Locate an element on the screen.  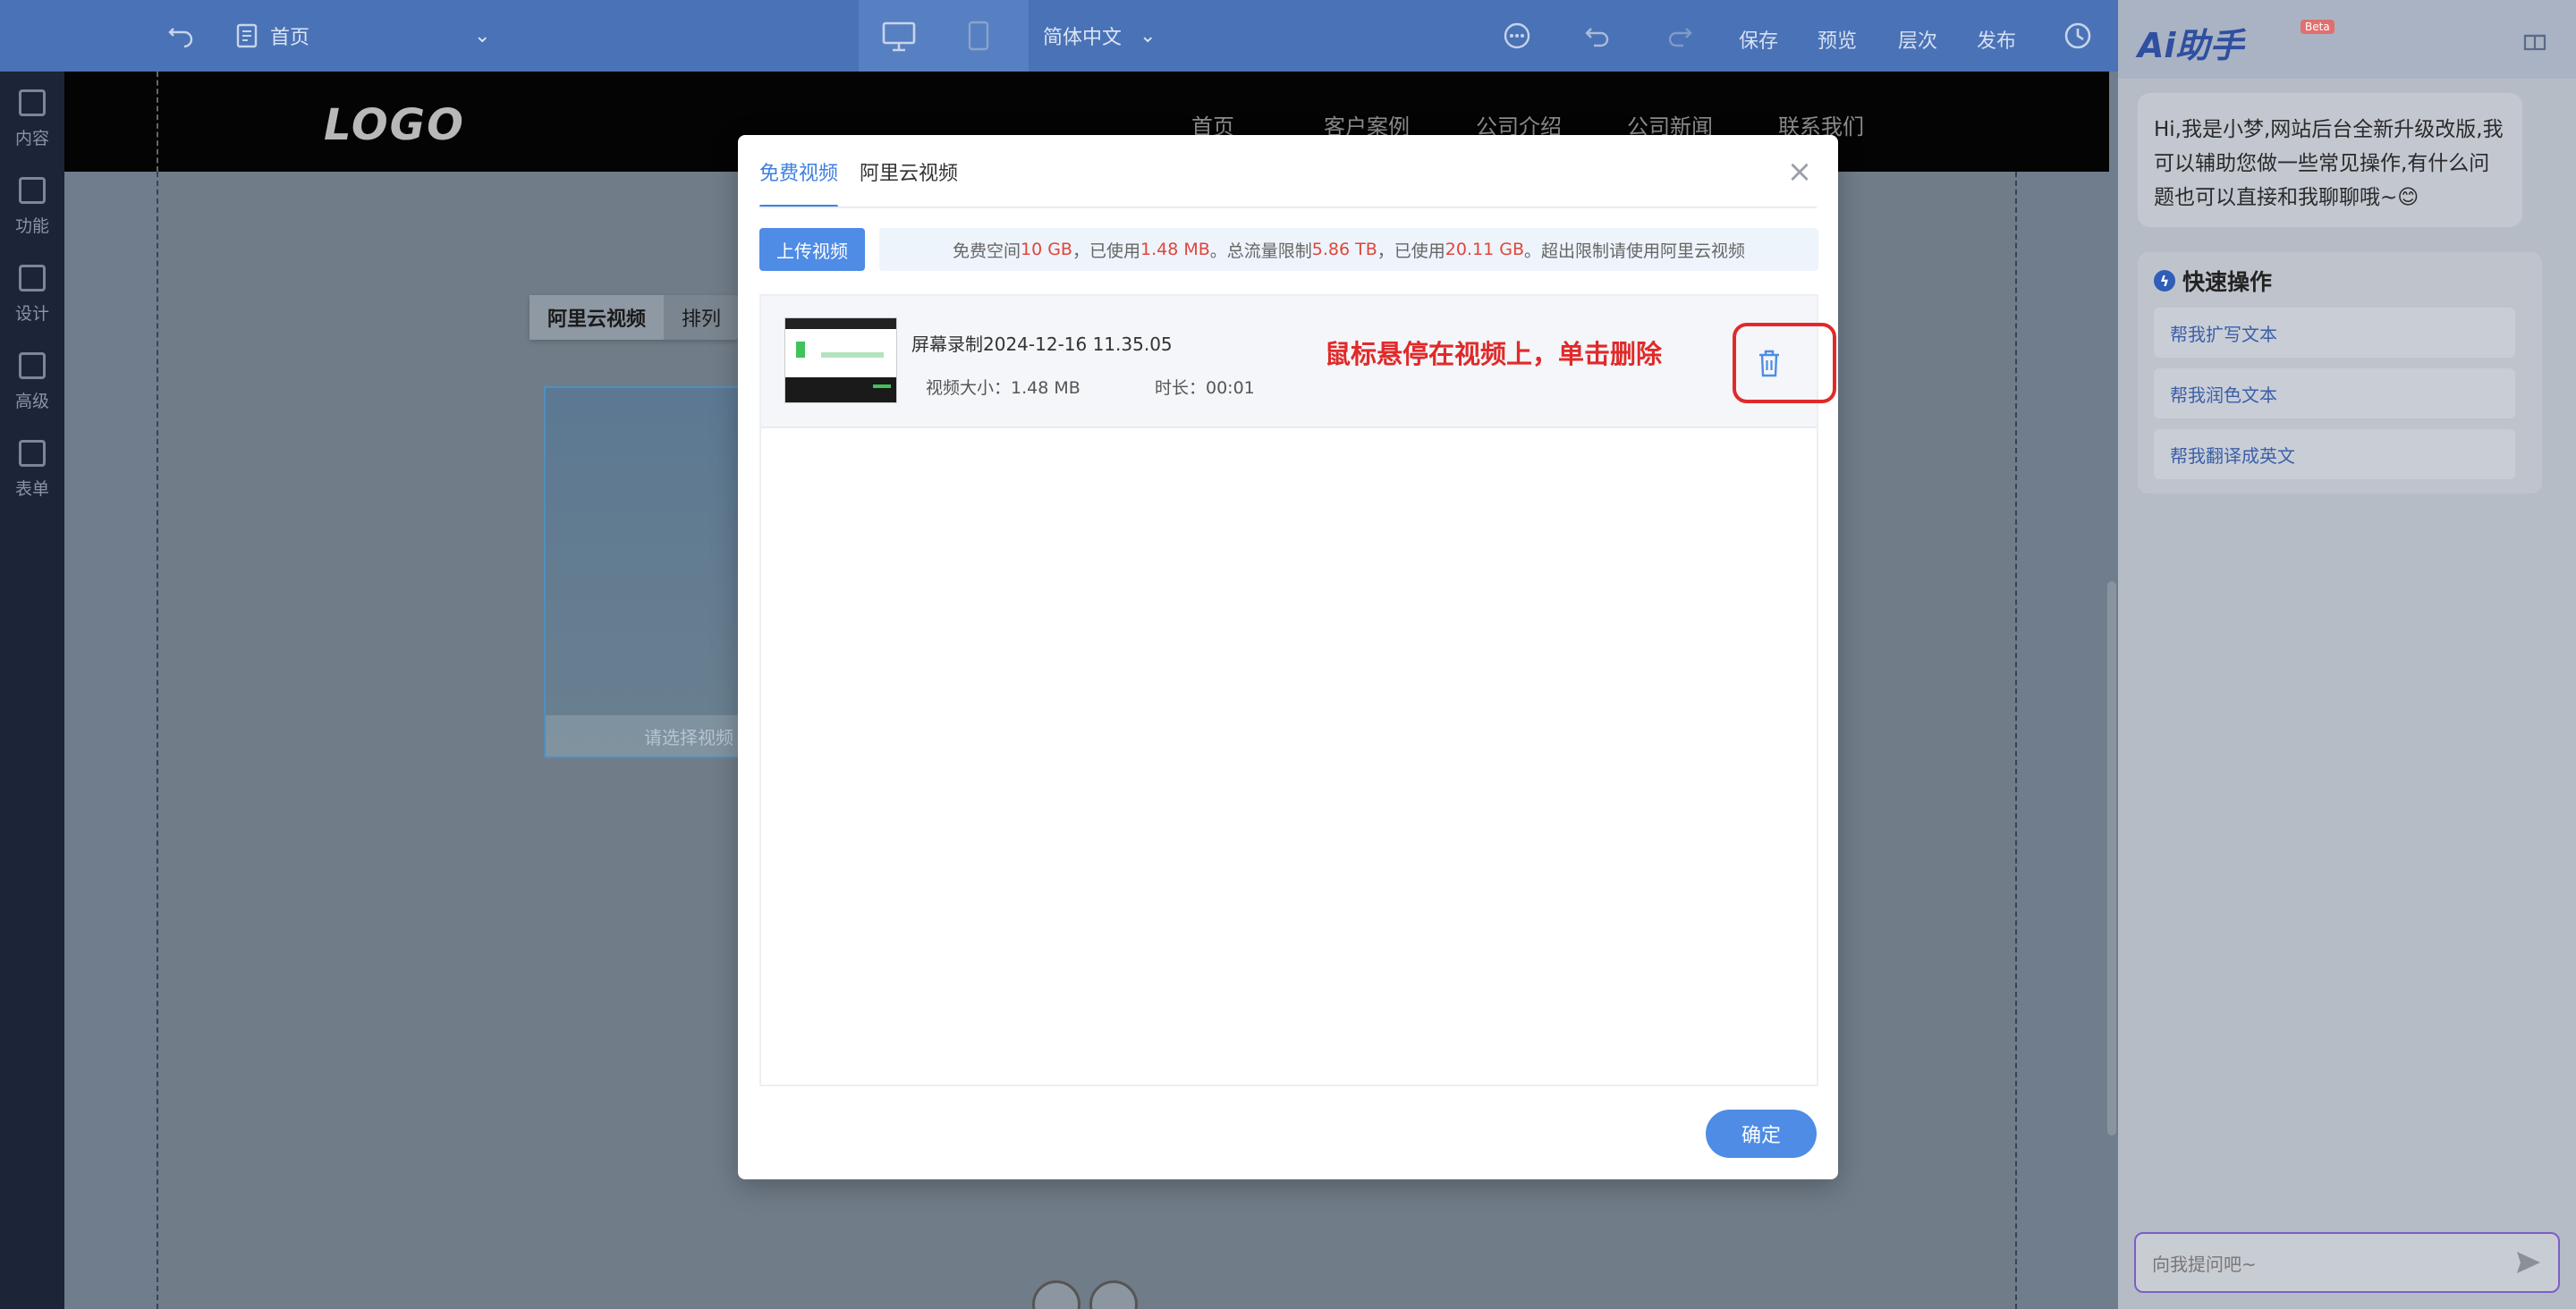
quota-text: 免费空间 is located at coordinates (986, 251).